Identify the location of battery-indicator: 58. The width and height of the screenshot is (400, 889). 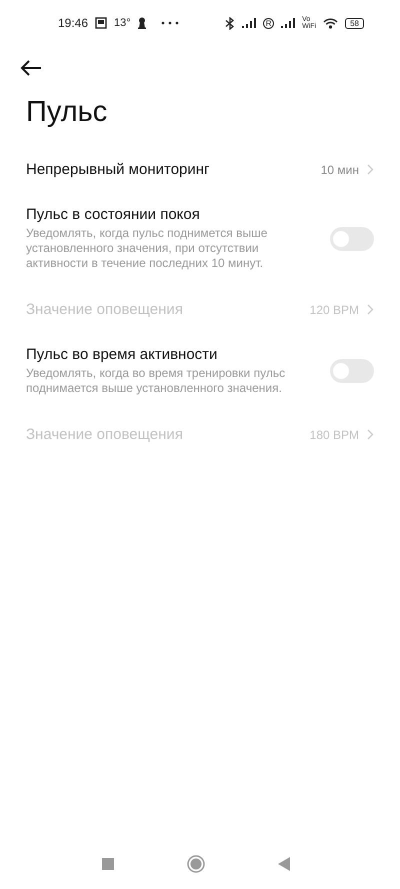
(354, 23).